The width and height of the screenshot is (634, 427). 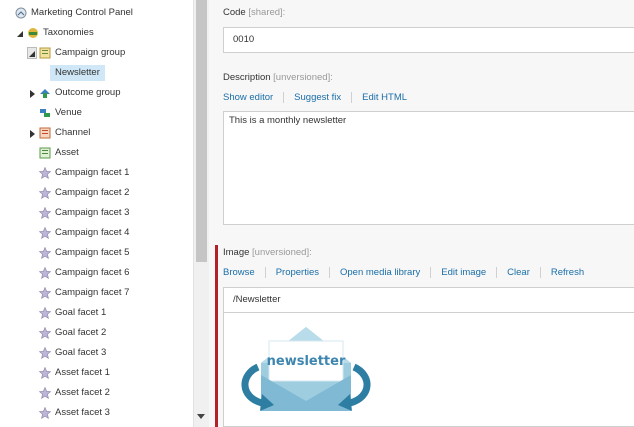 What do you see at coordinates (303, 77) in the screenshot?
I see `description-qualifier: [unversioned]:` at bounding box center [303, 77].